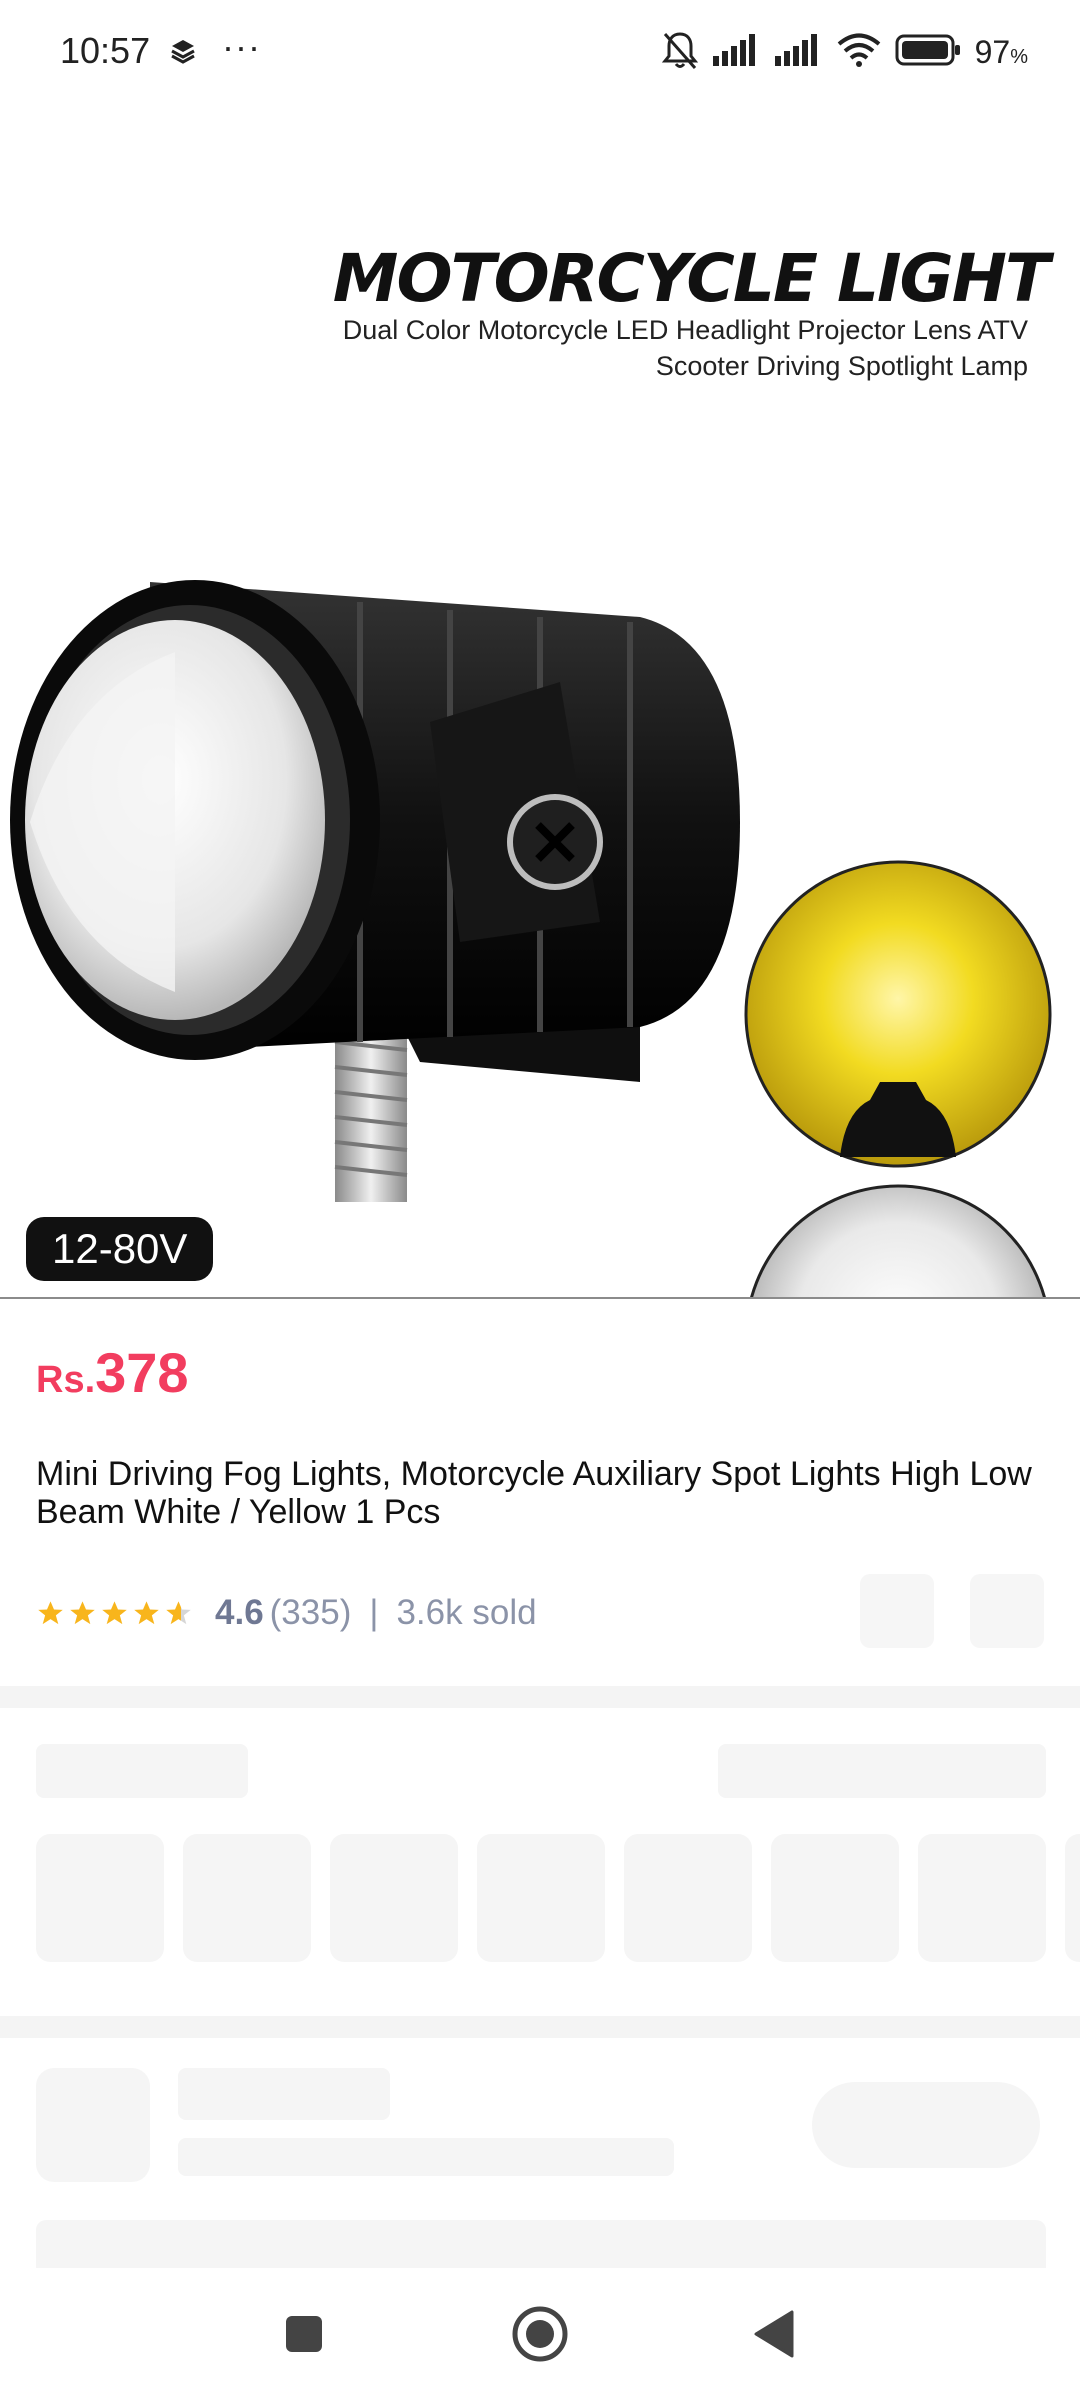 Image resolution: width=1080 pixels, height=2400 pixels. Describe the element at coordinates (66, 1380) in the screenshot. I see `price-currency: Rs.` at that location.